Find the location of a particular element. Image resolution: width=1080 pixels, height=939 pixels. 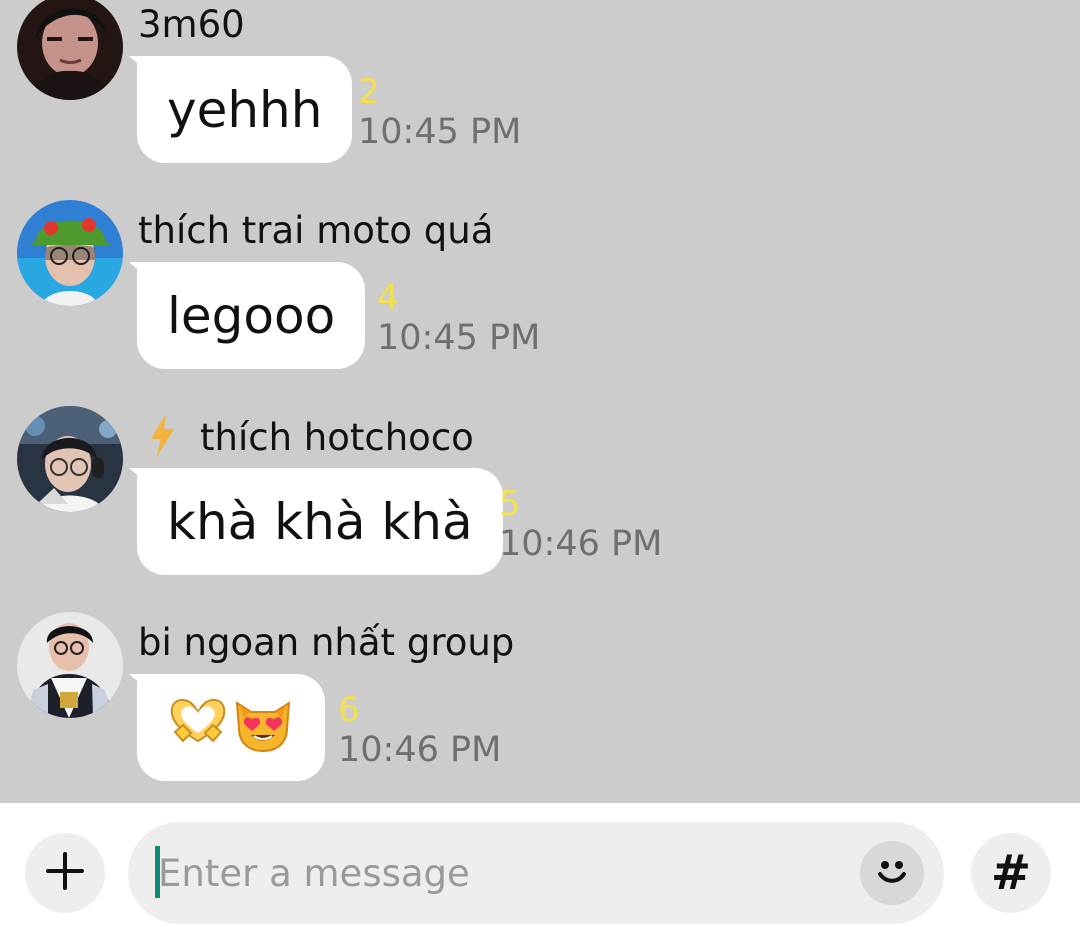

message-meta: 6 10:46 PM is located at coordinates (419, 730).